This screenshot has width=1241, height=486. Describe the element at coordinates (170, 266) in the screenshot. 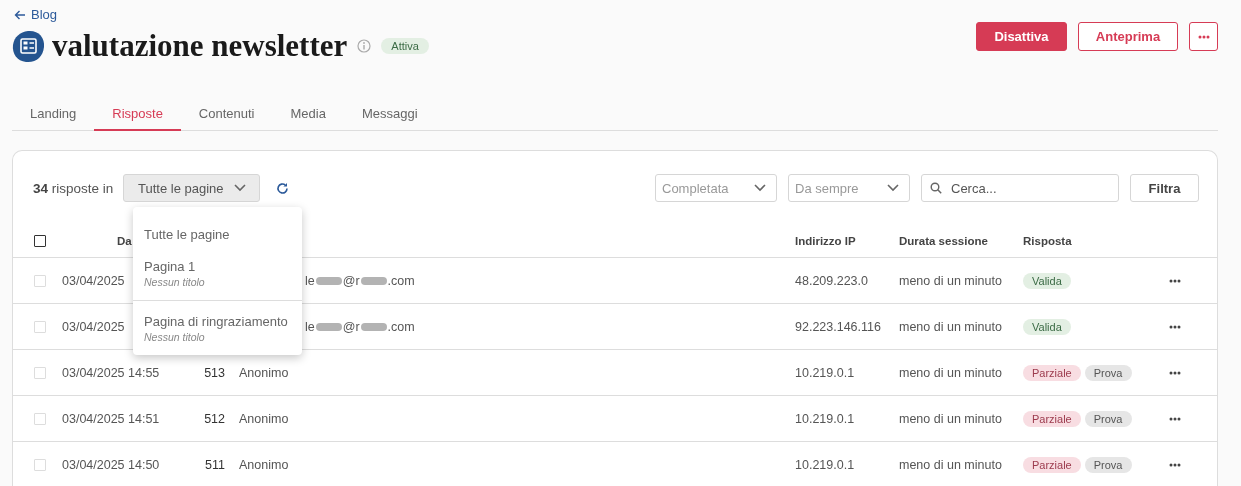

I see `option-label: Pagina 1` at that location.